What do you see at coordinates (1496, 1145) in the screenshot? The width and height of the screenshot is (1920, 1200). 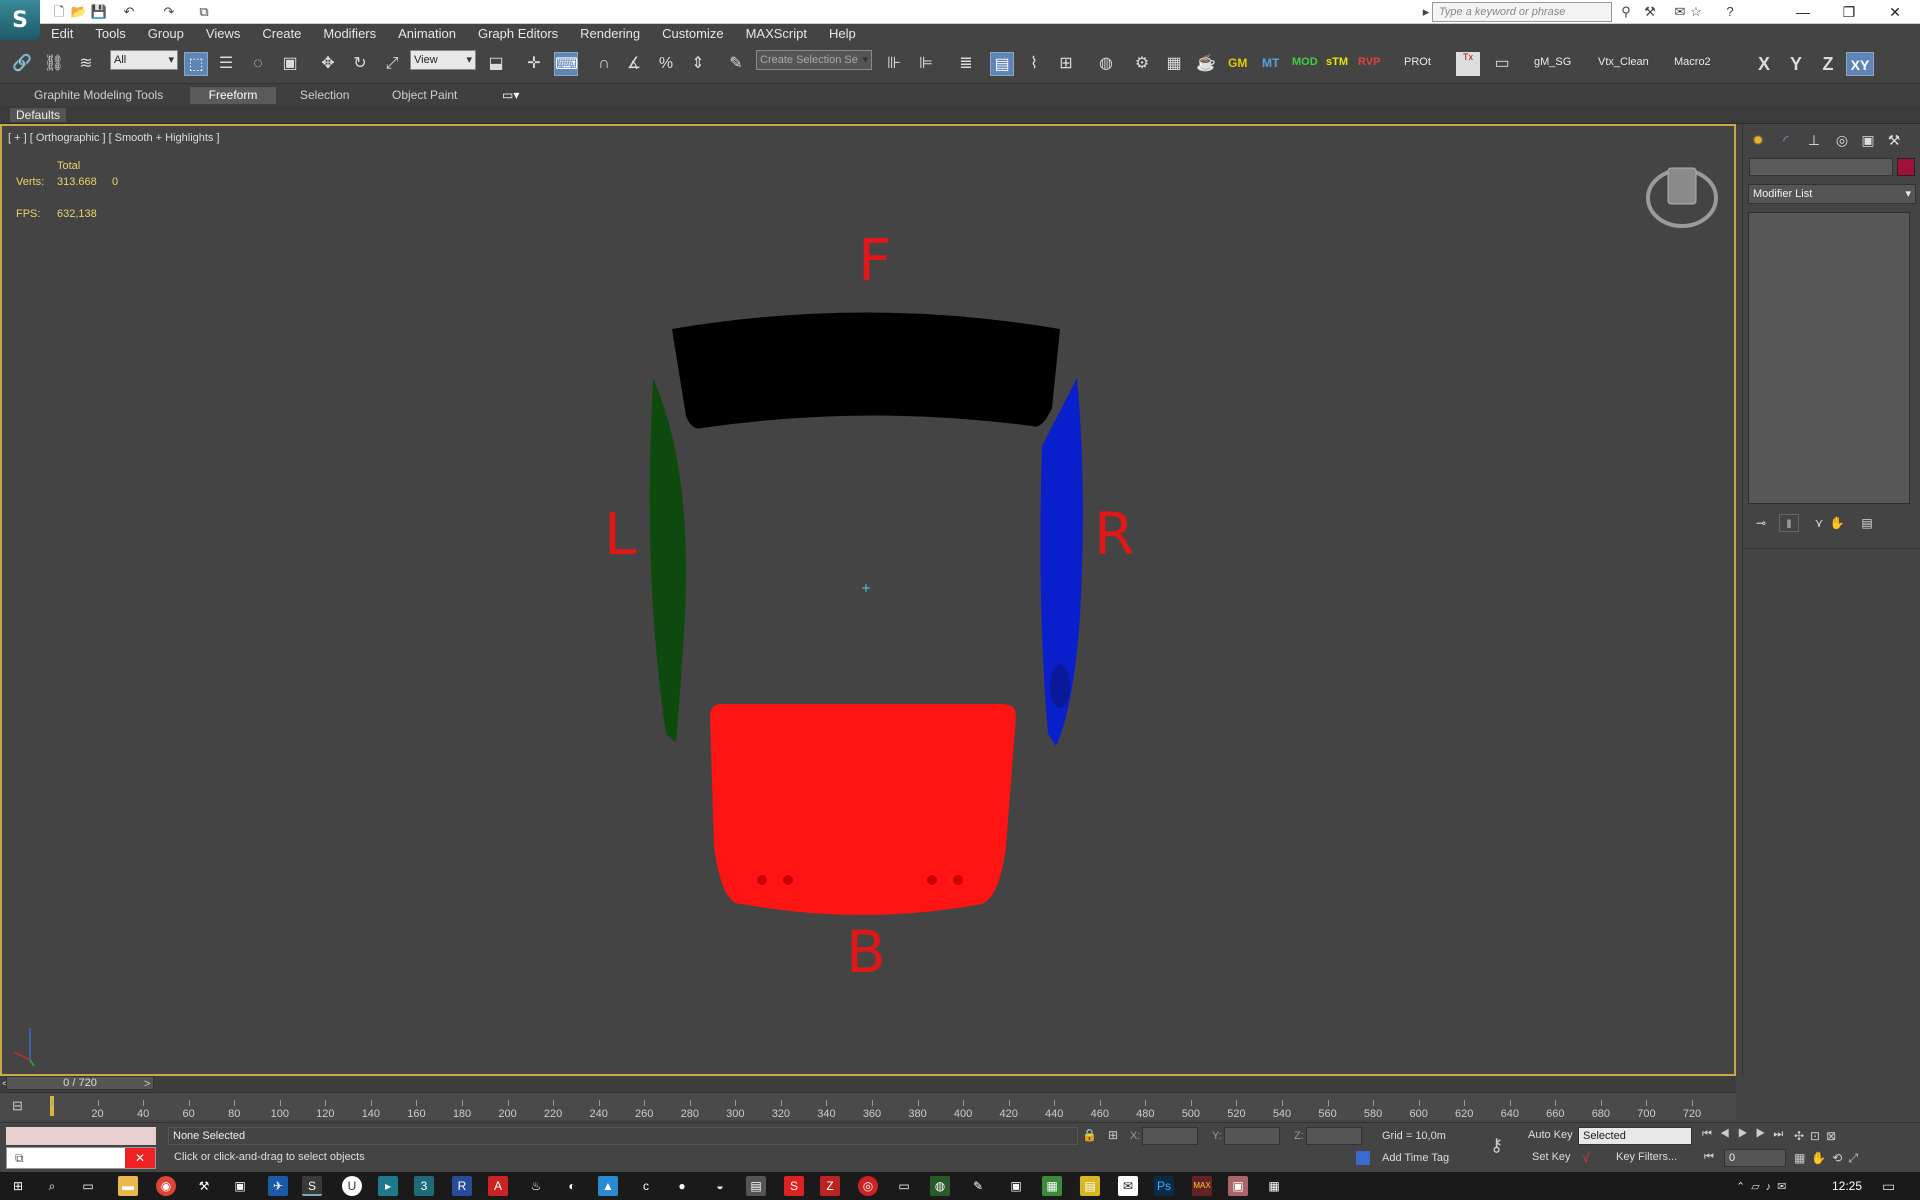 I see `set-key-icon: ⚷` at bounding box center [1496, 1145].